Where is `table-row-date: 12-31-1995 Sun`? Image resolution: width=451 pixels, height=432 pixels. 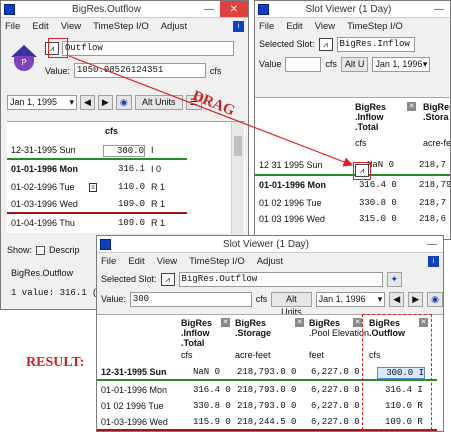
table-row-date: 12-31-1995 Sun is located at coordinates (134, 372).